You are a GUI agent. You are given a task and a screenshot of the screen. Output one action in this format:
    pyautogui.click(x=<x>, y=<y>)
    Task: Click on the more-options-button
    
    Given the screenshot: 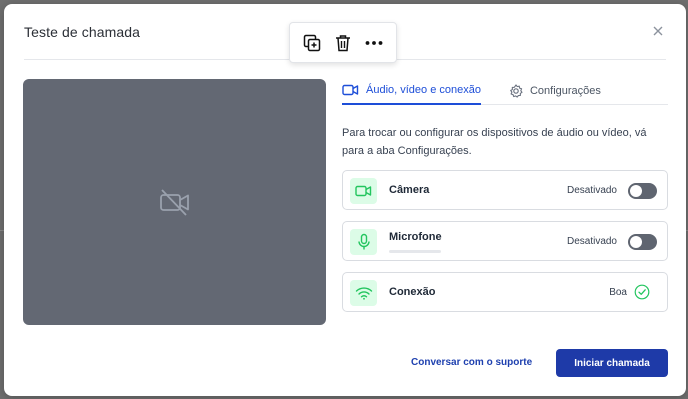 What is the action you would take?
    pyautogui.click(x=374, y=43)
    